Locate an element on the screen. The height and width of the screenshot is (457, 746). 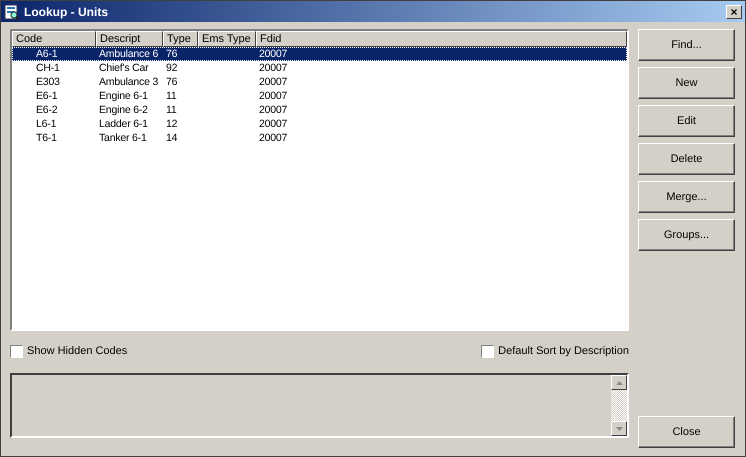
table-row: L6-1 Ladder 6-1 12 20007 is located at coordinates (319, 124).